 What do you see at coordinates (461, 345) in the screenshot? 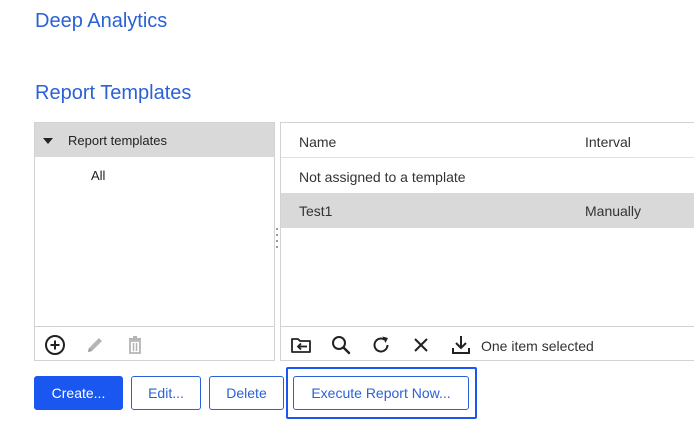
I see `download-icon` at bounding box center [461, 345].